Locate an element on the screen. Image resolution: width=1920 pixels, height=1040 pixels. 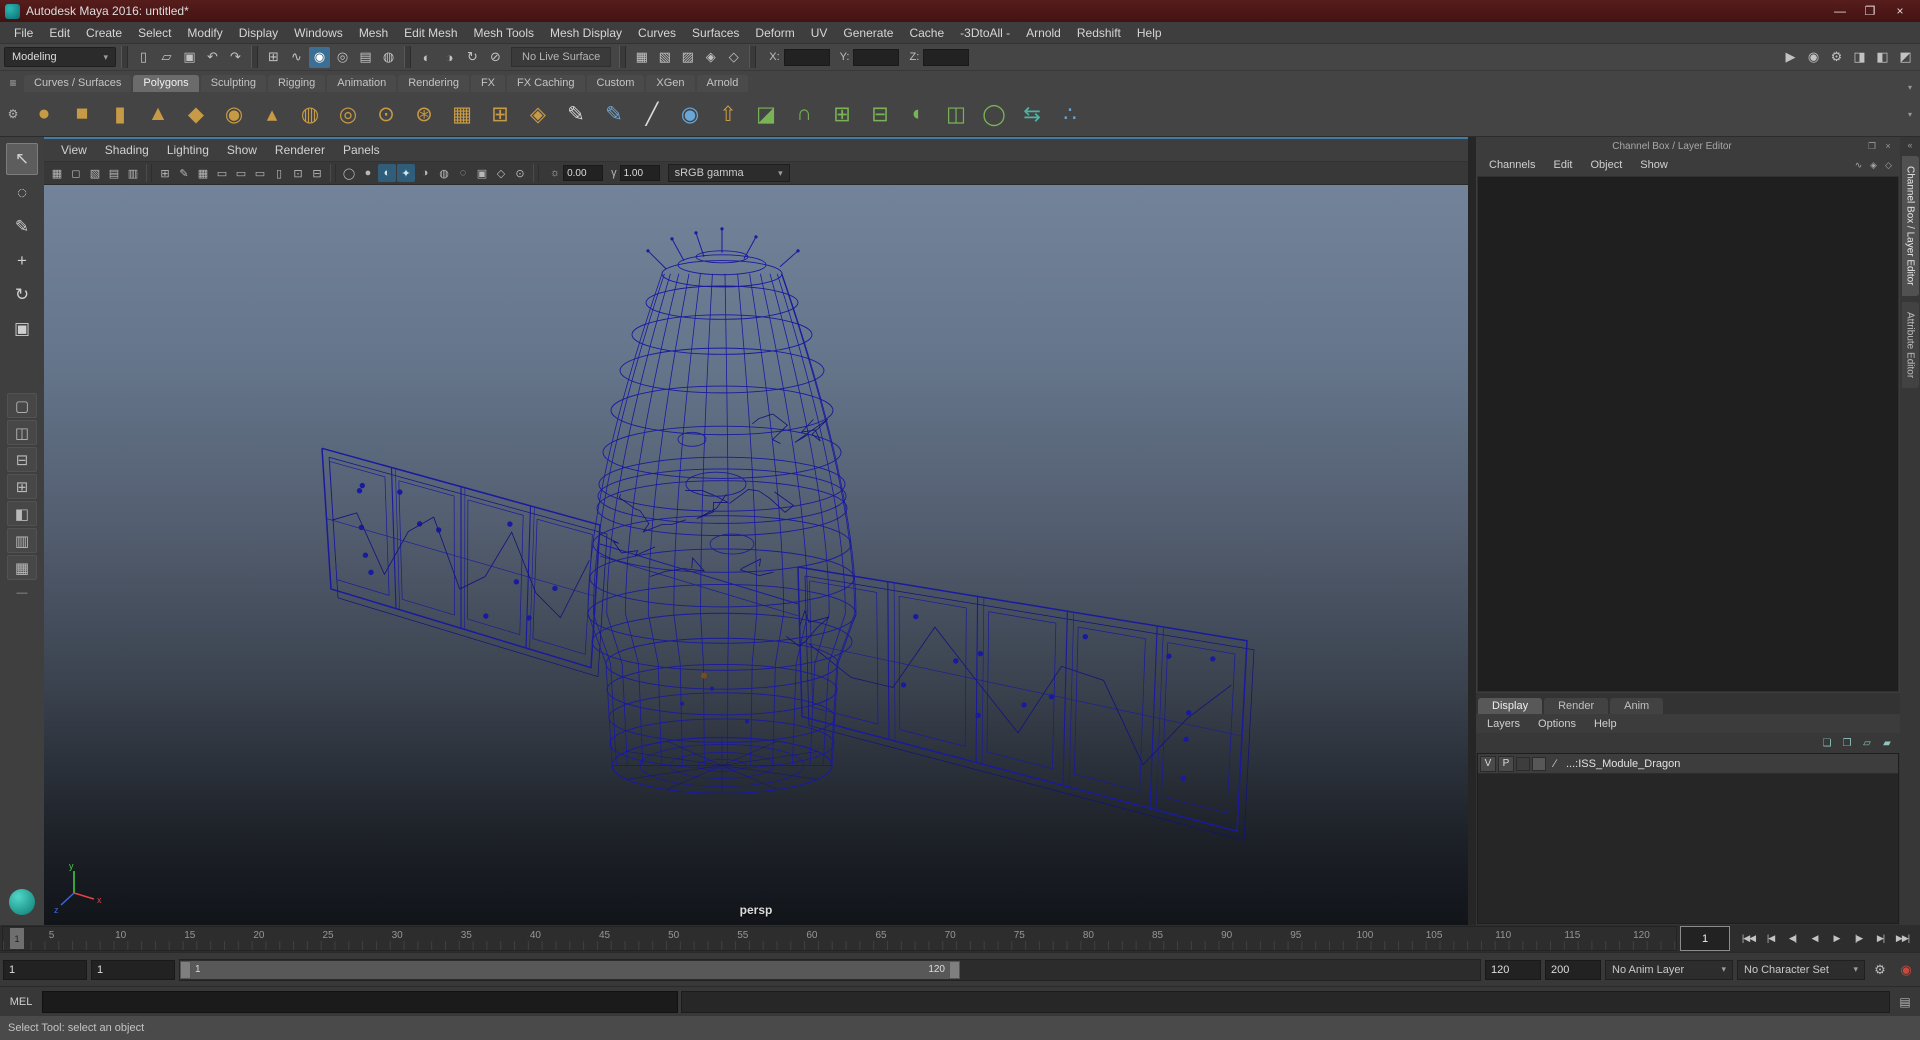
output-connections-icon: ◑ is located at coordinates (449, 57).